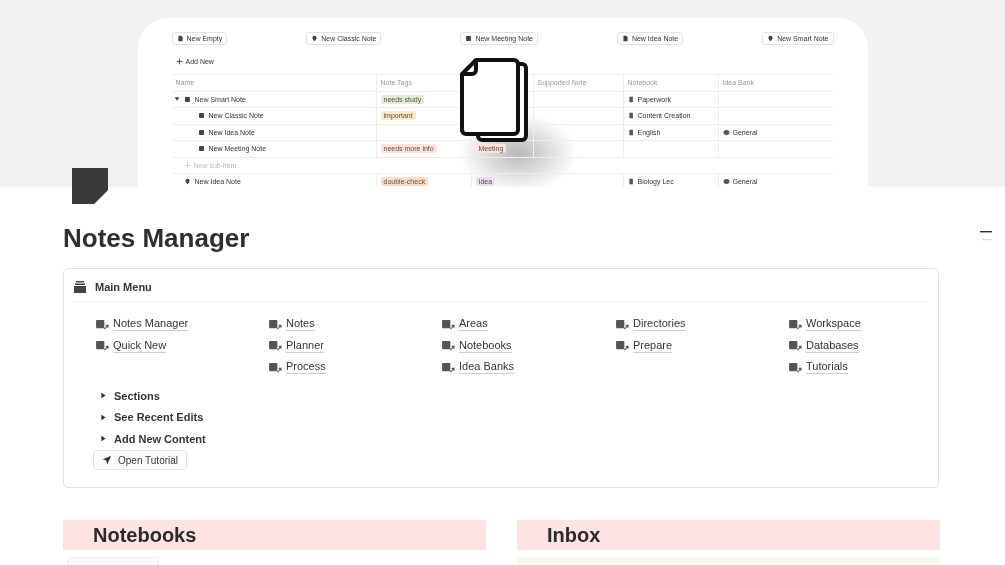 The height and width of the screenshot is (565, 1005). What do you see at coordinates (485, 345) in the screenshot?
I see `page-link: Notebooks` at bounding box center [485, 345].